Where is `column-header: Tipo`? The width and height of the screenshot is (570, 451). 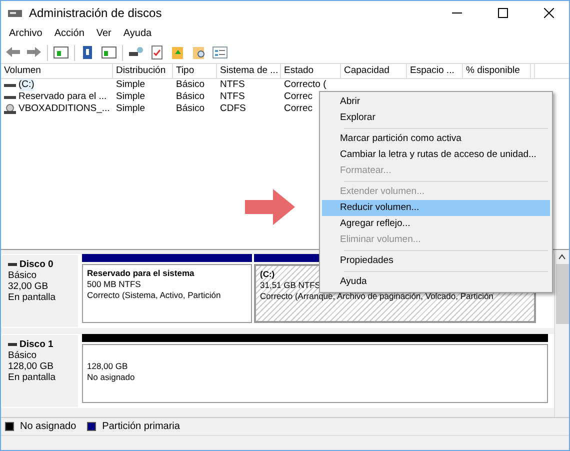
column-header: Tipo is located at coordinates (195, 71).